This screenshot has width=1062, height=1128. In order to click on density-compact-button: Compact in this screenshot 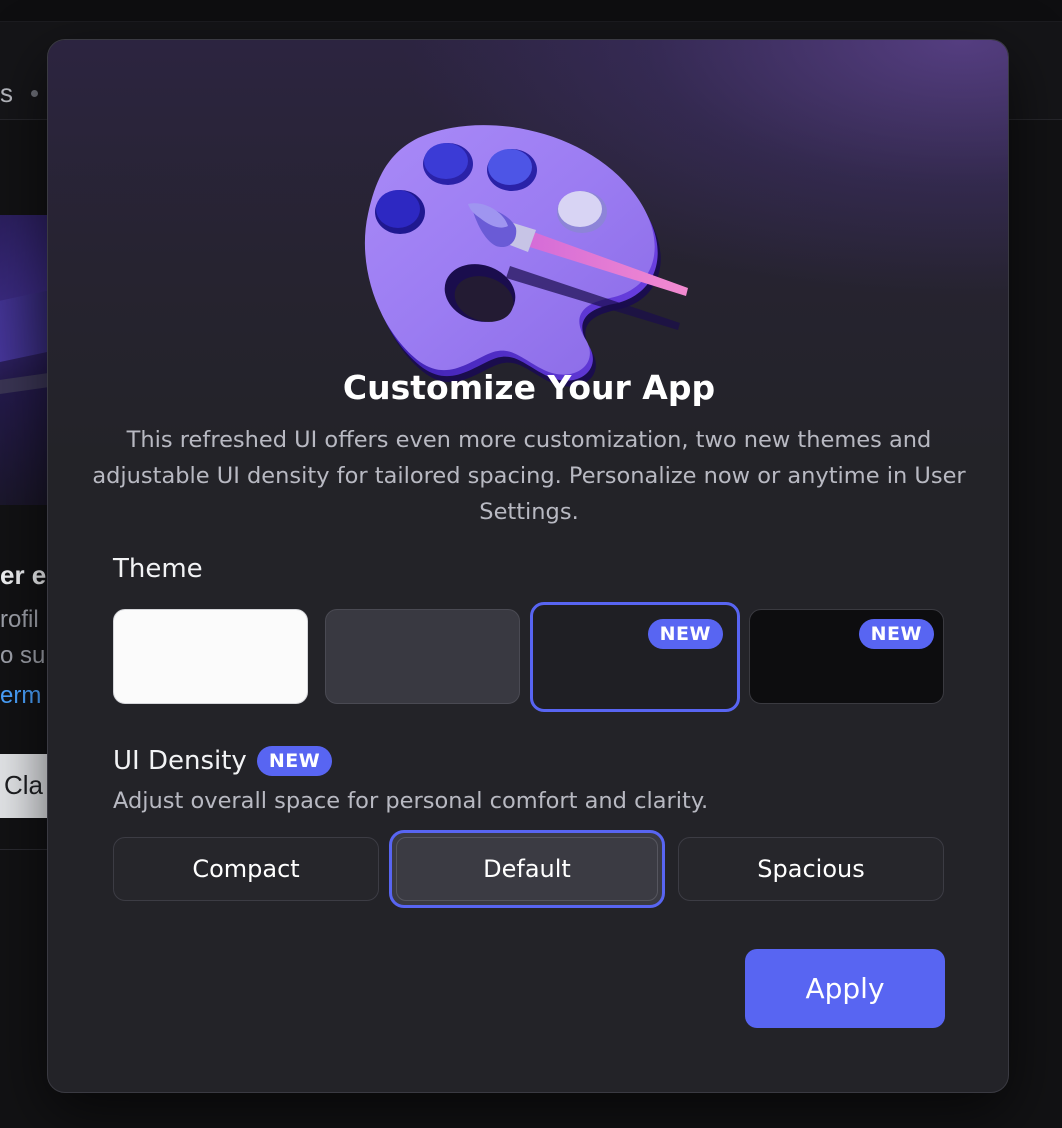, I will do `click(246, 869)`.